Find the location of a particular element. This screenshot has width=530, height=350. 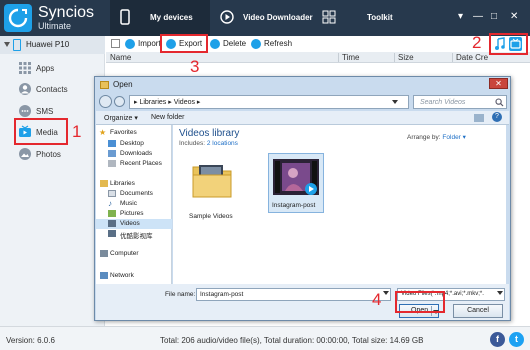

nav-label: Desktop is located at coordinates (132, 143).